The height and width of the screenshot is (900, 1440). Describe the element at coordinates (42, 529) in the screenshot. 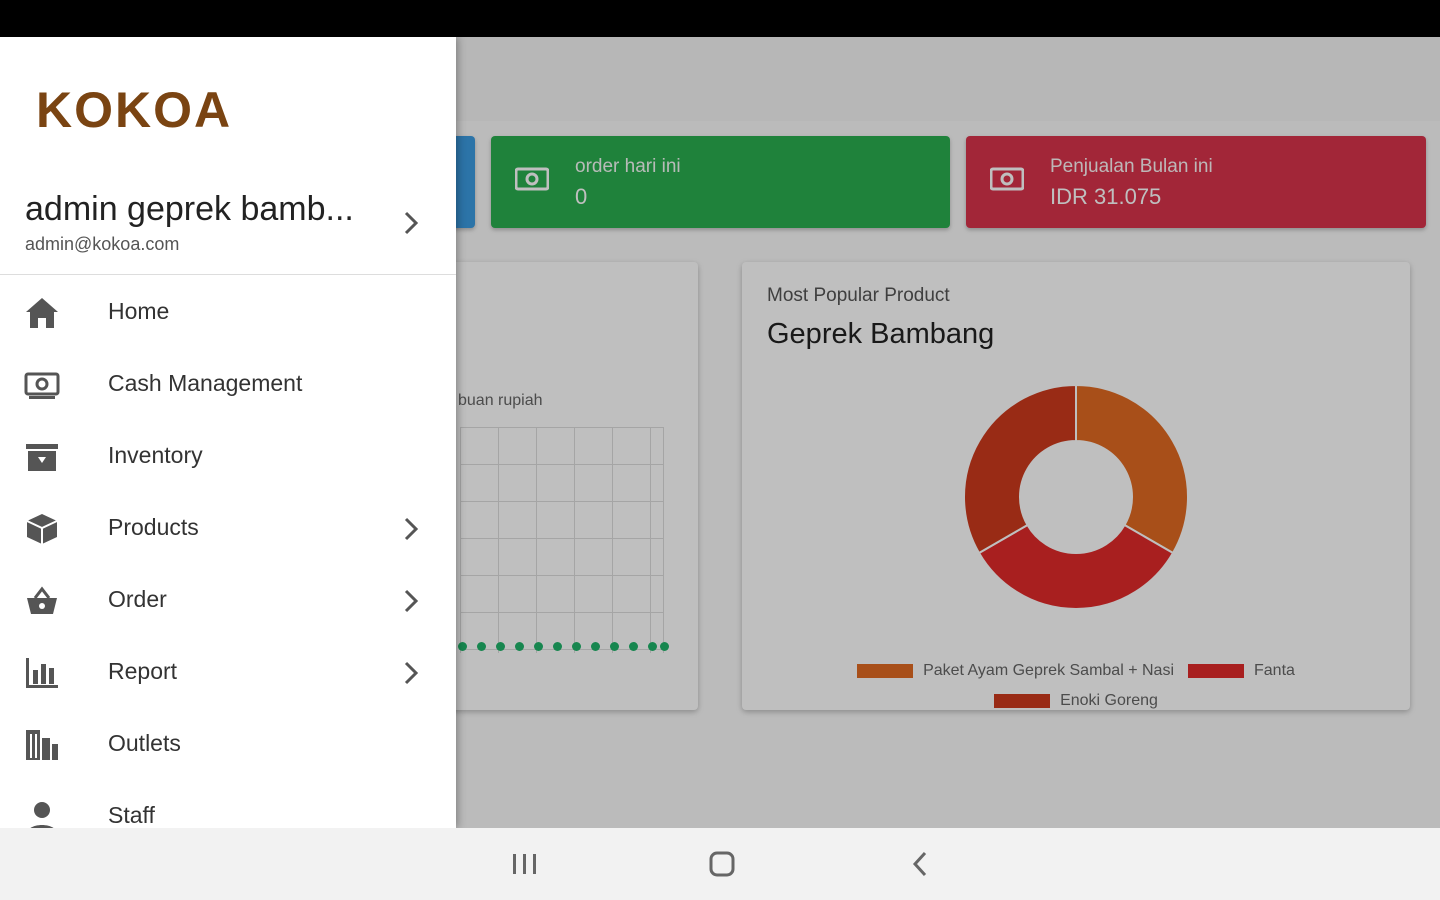

I see `cube-icon` at that location.